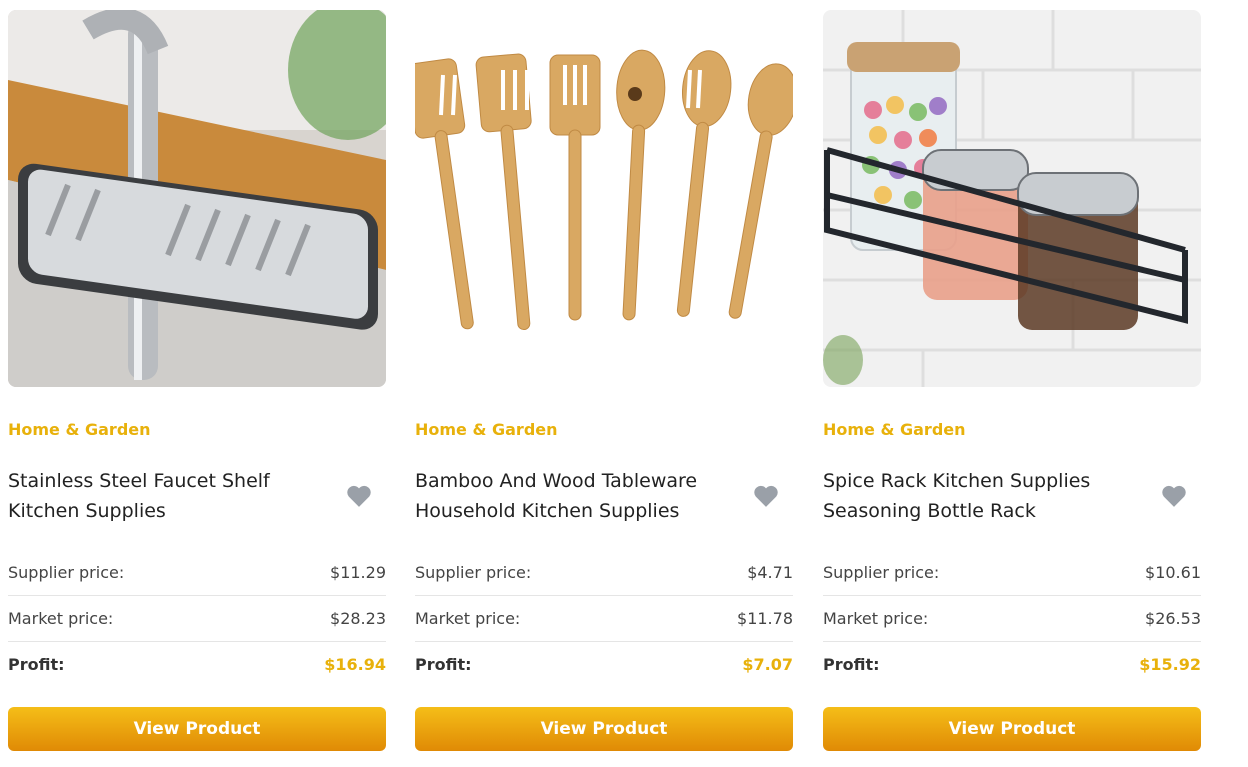 The height and width of the screenshot is (767, 1248). Describe the element at coordinates (604, 573) in the screenshot. I see `supplier-price-row: Supplier price: $4.71` at that location.